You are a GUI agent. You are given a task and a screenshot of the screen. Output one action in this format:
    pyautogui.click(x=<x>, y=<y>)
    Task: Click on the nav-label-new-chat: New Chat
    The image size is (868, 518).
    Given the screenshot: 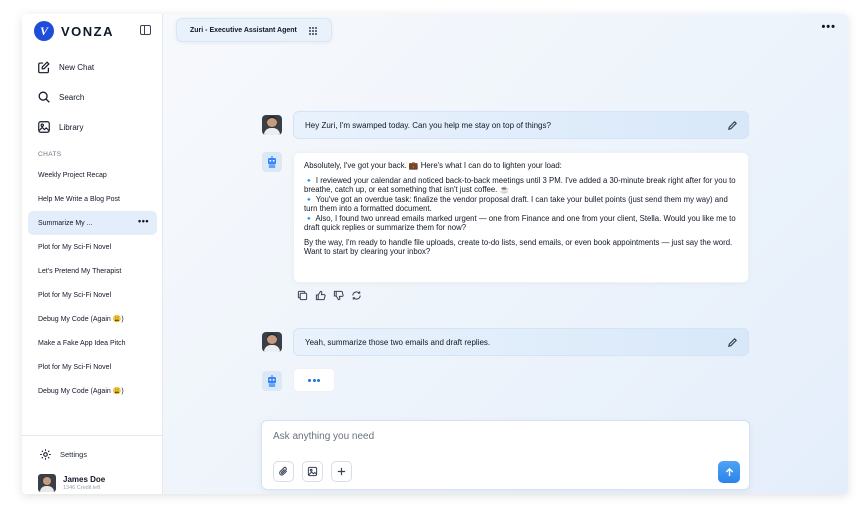 What is the action you would take?
    pyautogui.click(x=77, y=67)
    